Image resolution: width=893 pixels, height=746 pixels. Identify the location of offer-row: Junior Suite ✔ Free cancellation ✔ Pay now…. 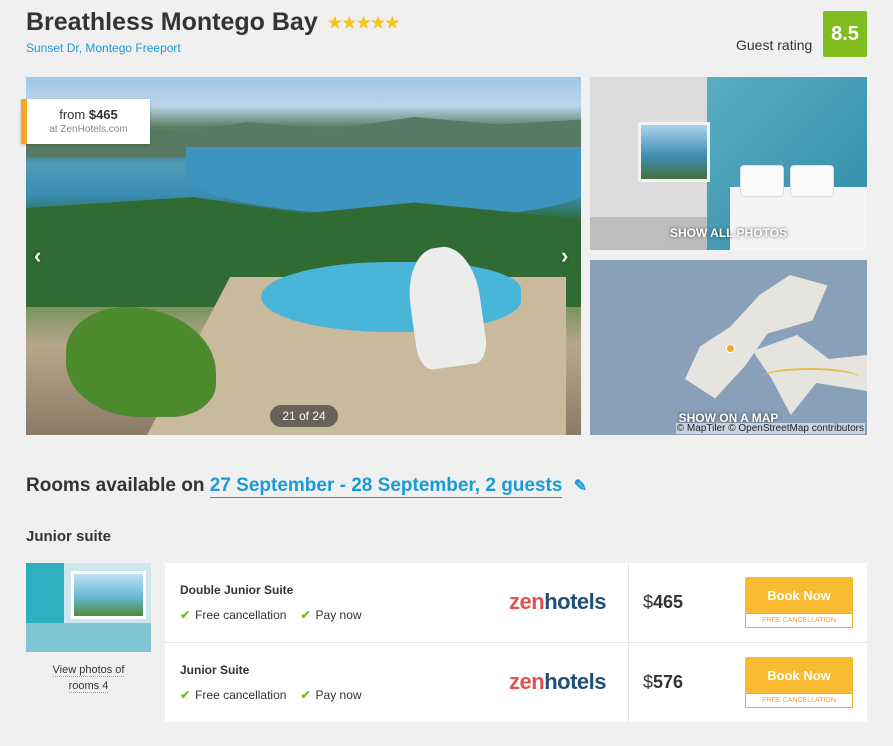
(516, 682).